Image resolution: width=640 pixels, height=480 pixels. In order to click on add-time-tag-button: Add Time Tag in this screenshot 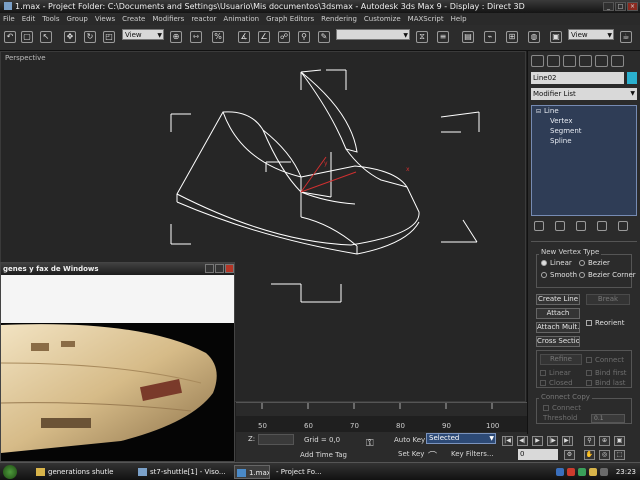, I will do `click(323, 455)`.